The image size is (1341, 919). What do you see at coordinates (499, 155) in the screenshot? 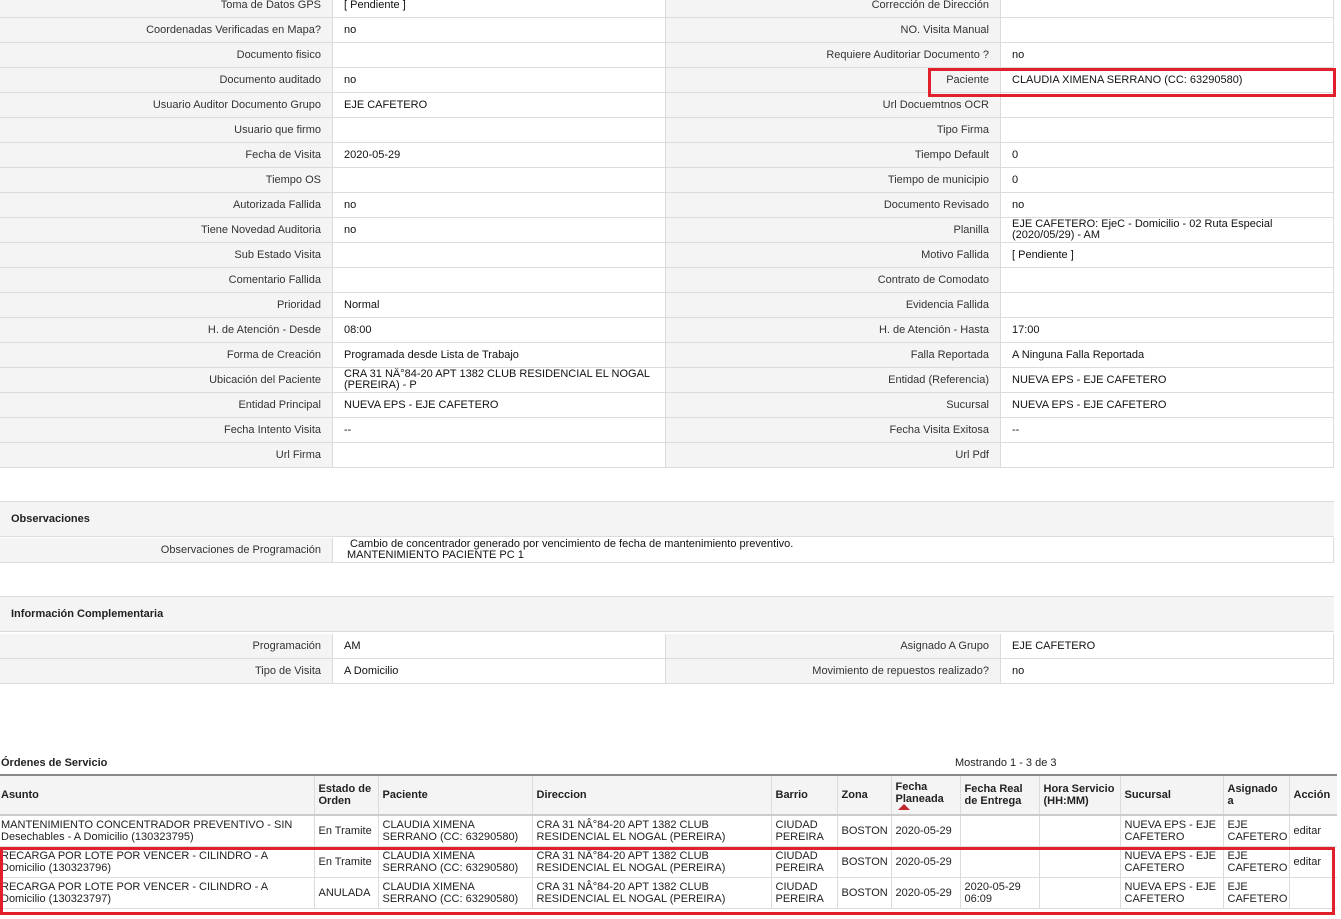
I see `fecha-de-visita-value: 2020-05-29` at bounding box center [499, 155].